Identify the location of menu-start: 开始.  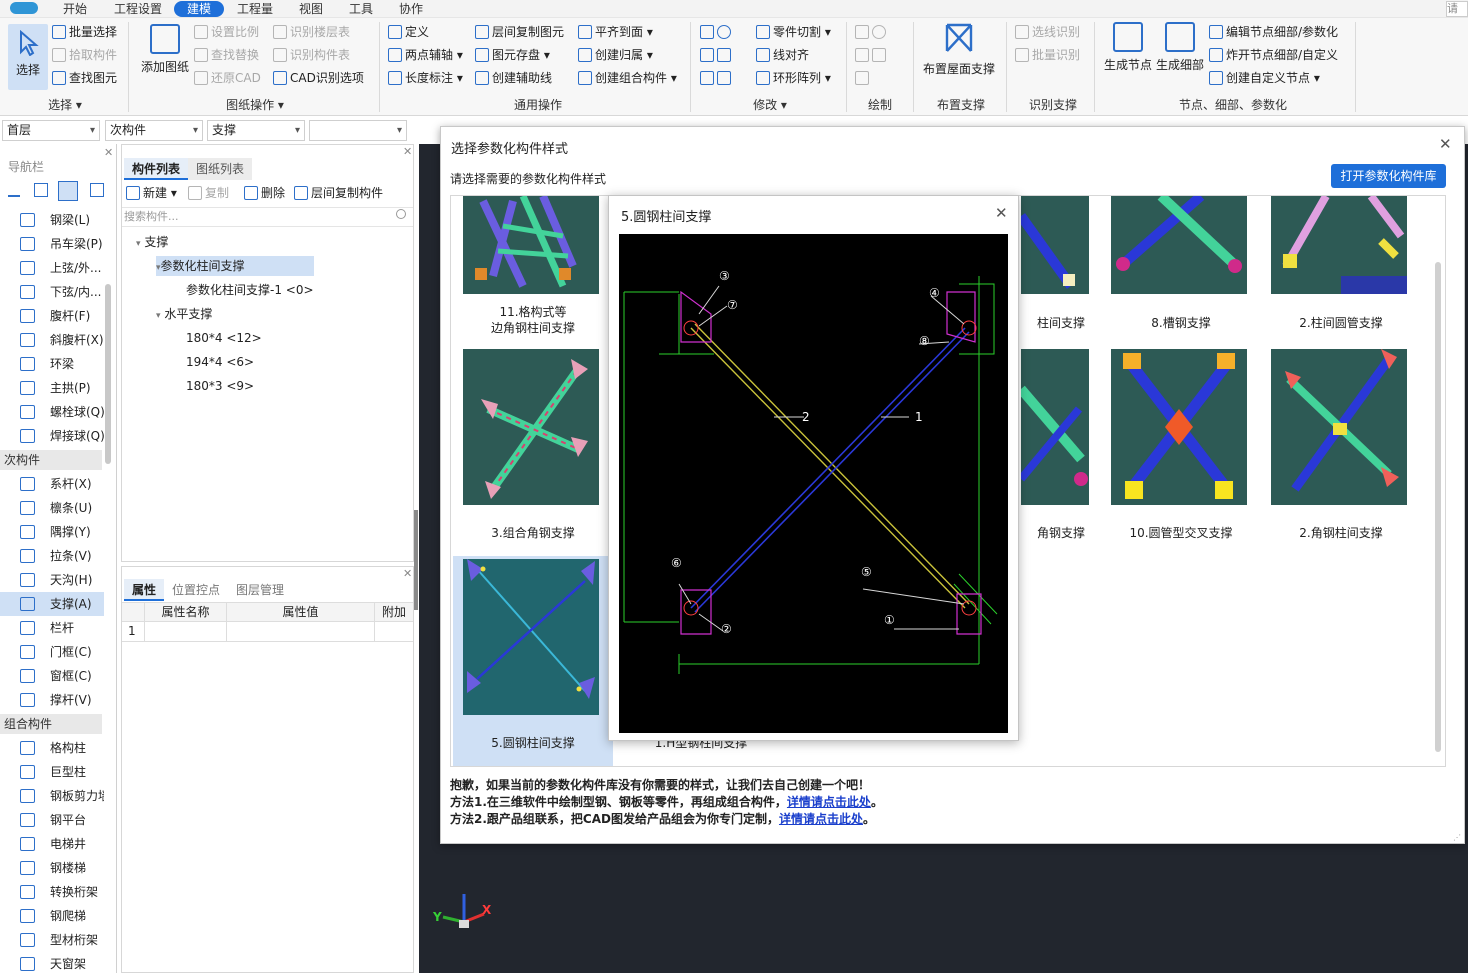
(75, 9).